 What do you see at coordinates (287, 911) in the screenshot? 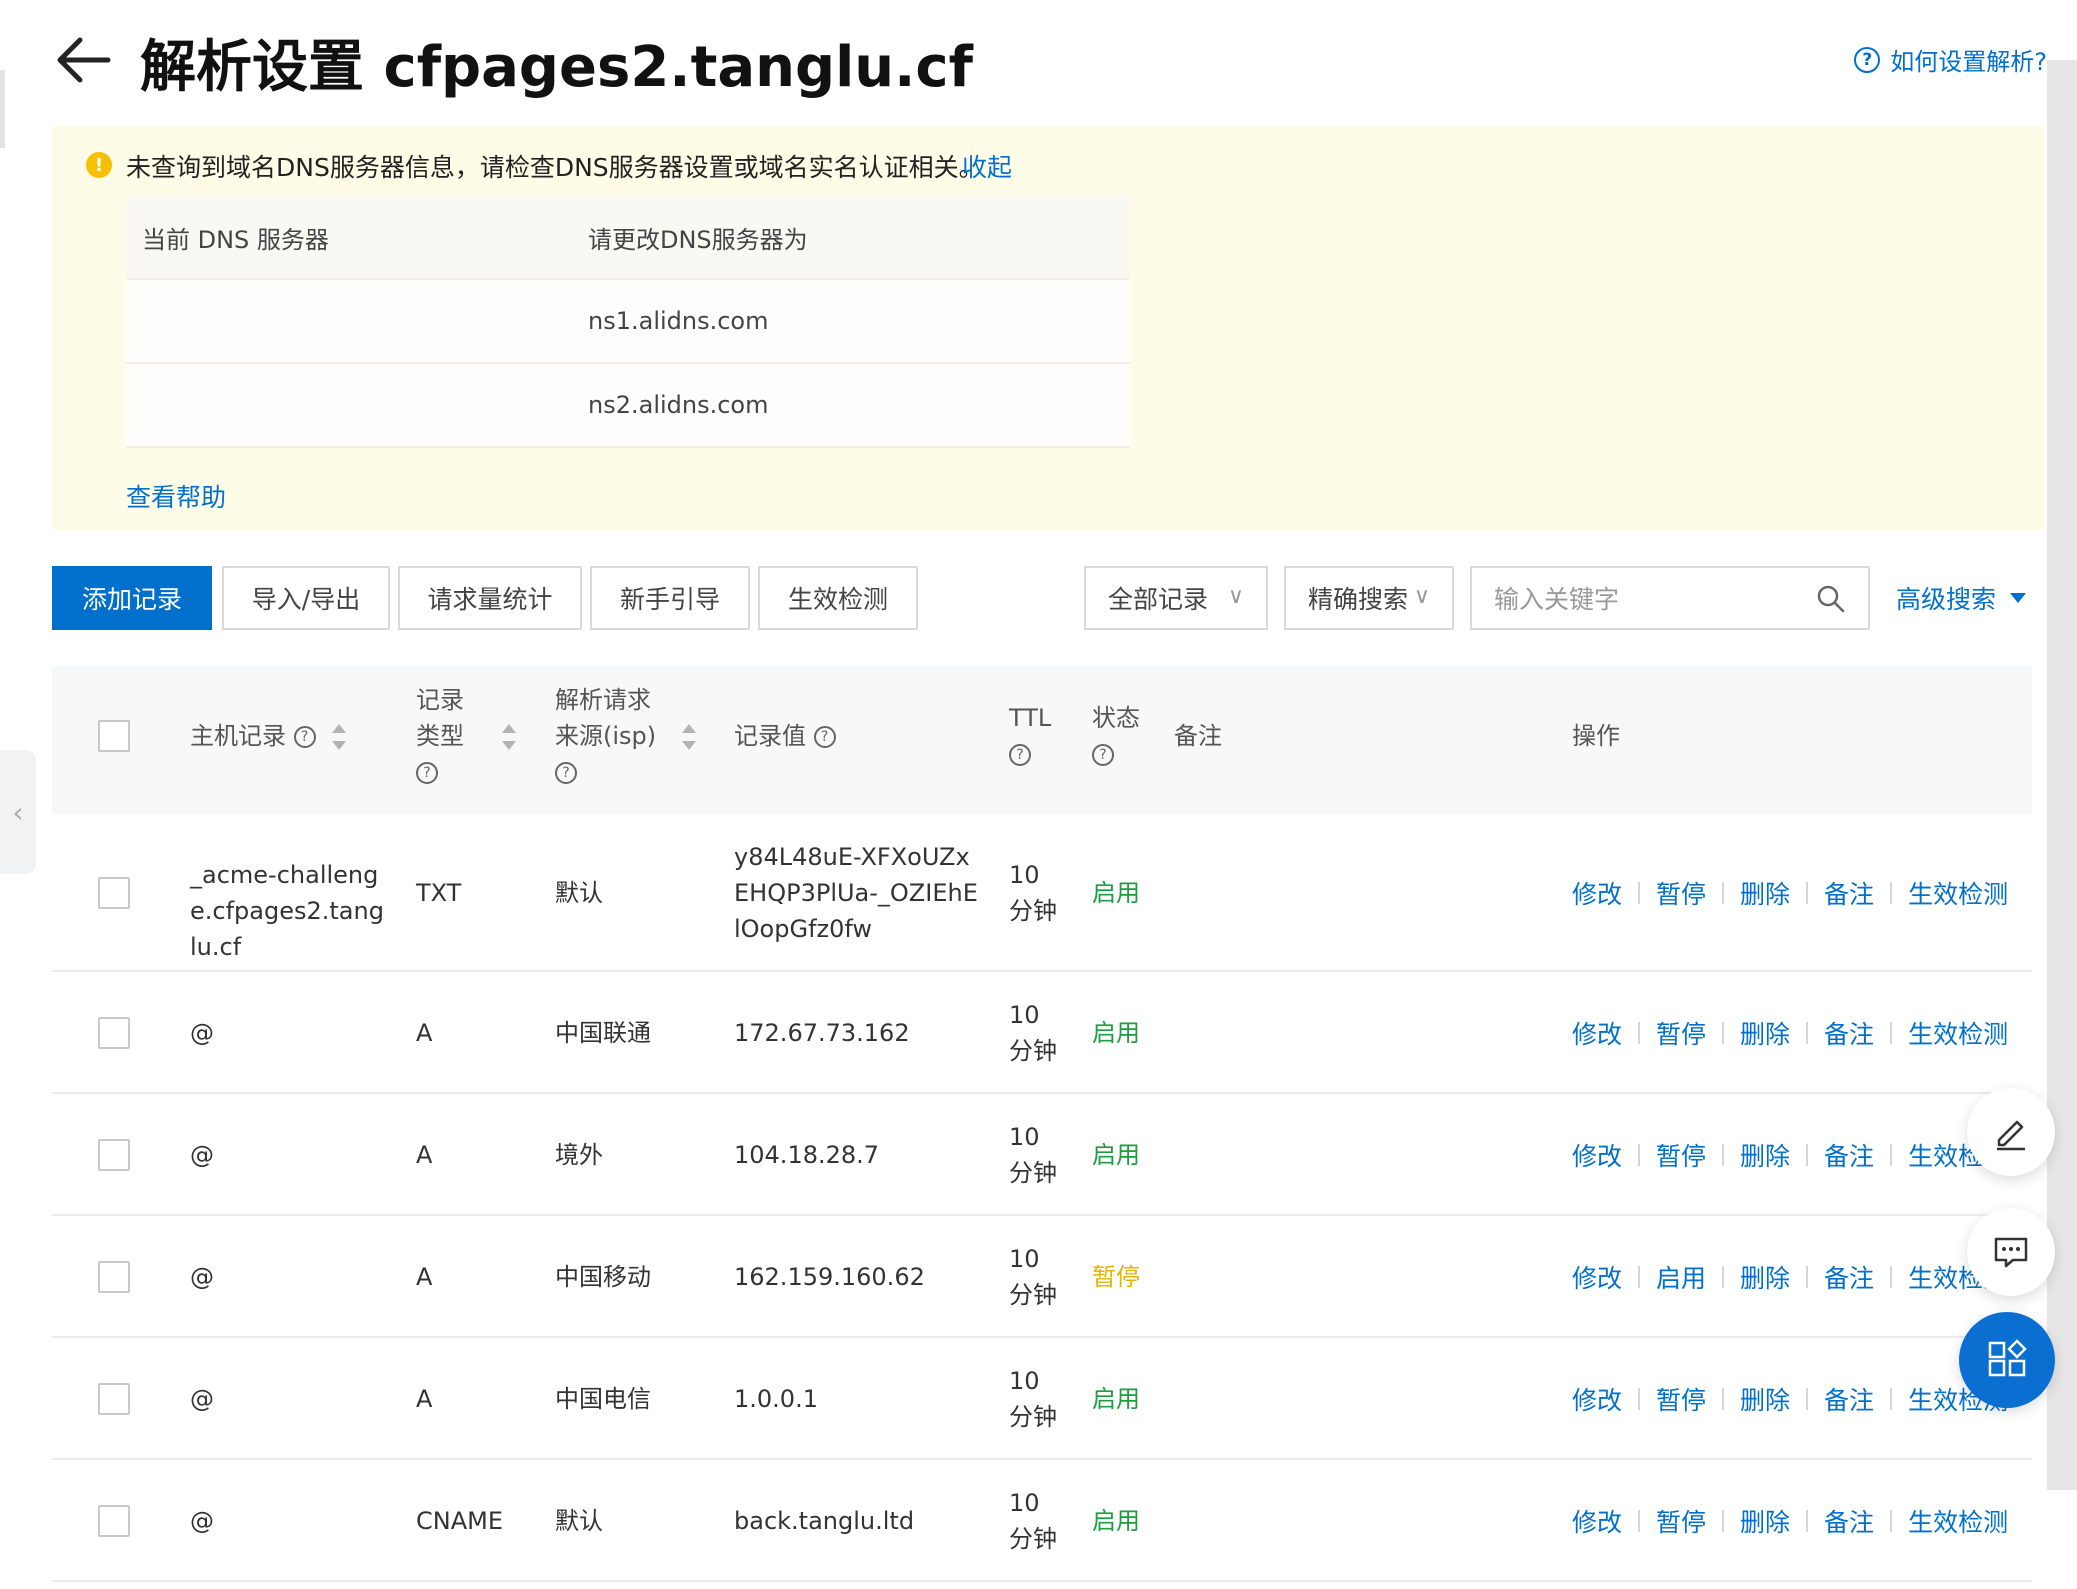
I see `record-host: _acme-challenge.cfpages2.tanglu.cf` at bounding box center [287, 911].